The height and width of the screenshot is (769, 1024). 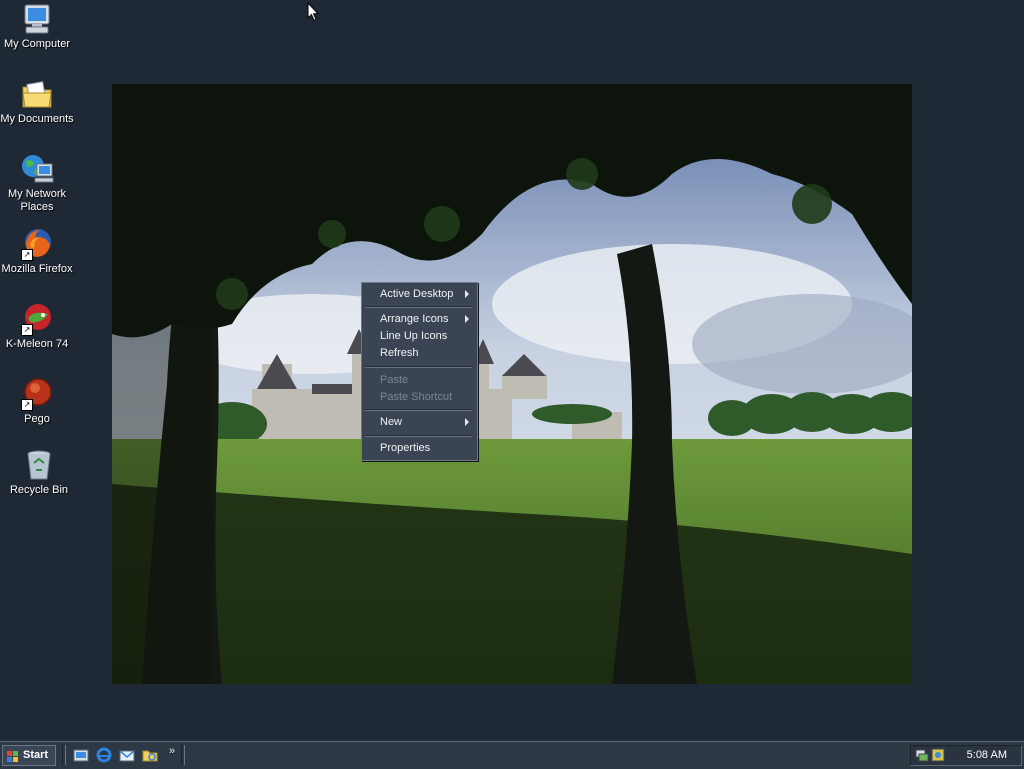 What do you see at coordinates (414, 319) in the screenshot?
I see `menu-item-label: Arrange Icons` at bounding box center [414, 319].